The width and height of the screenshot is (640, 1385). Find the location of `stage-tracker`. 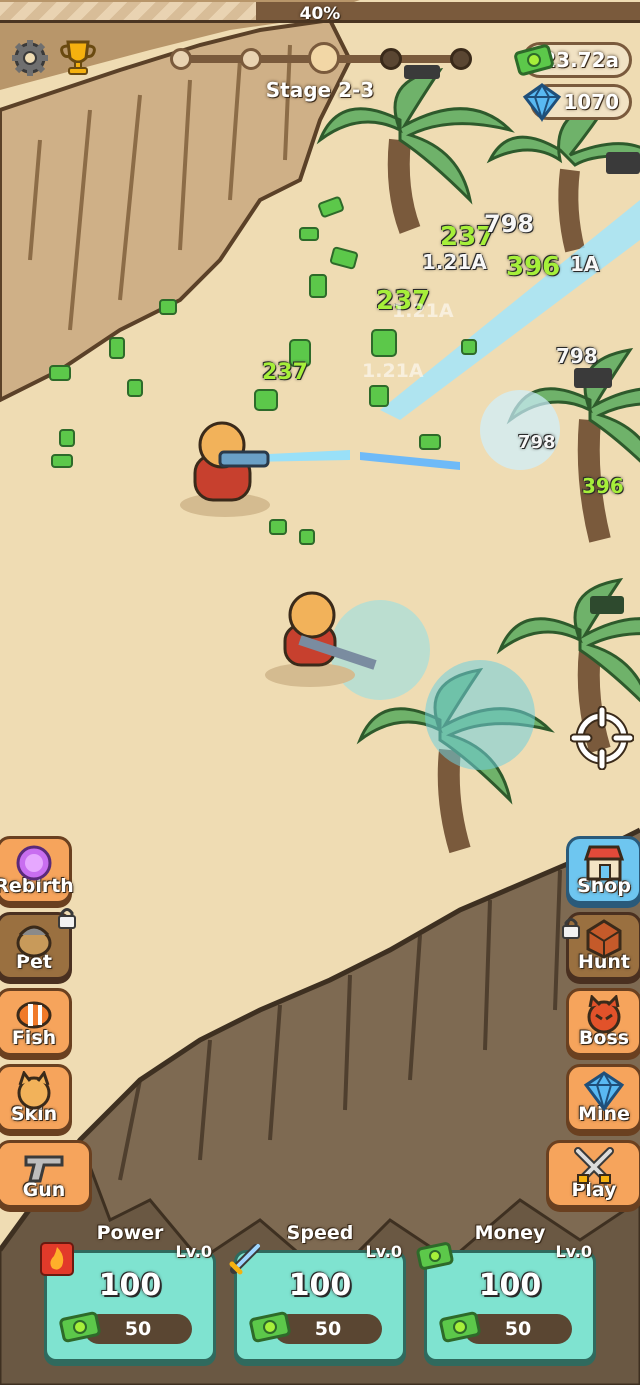

stage-tracker is located at coordinates (321, 58).